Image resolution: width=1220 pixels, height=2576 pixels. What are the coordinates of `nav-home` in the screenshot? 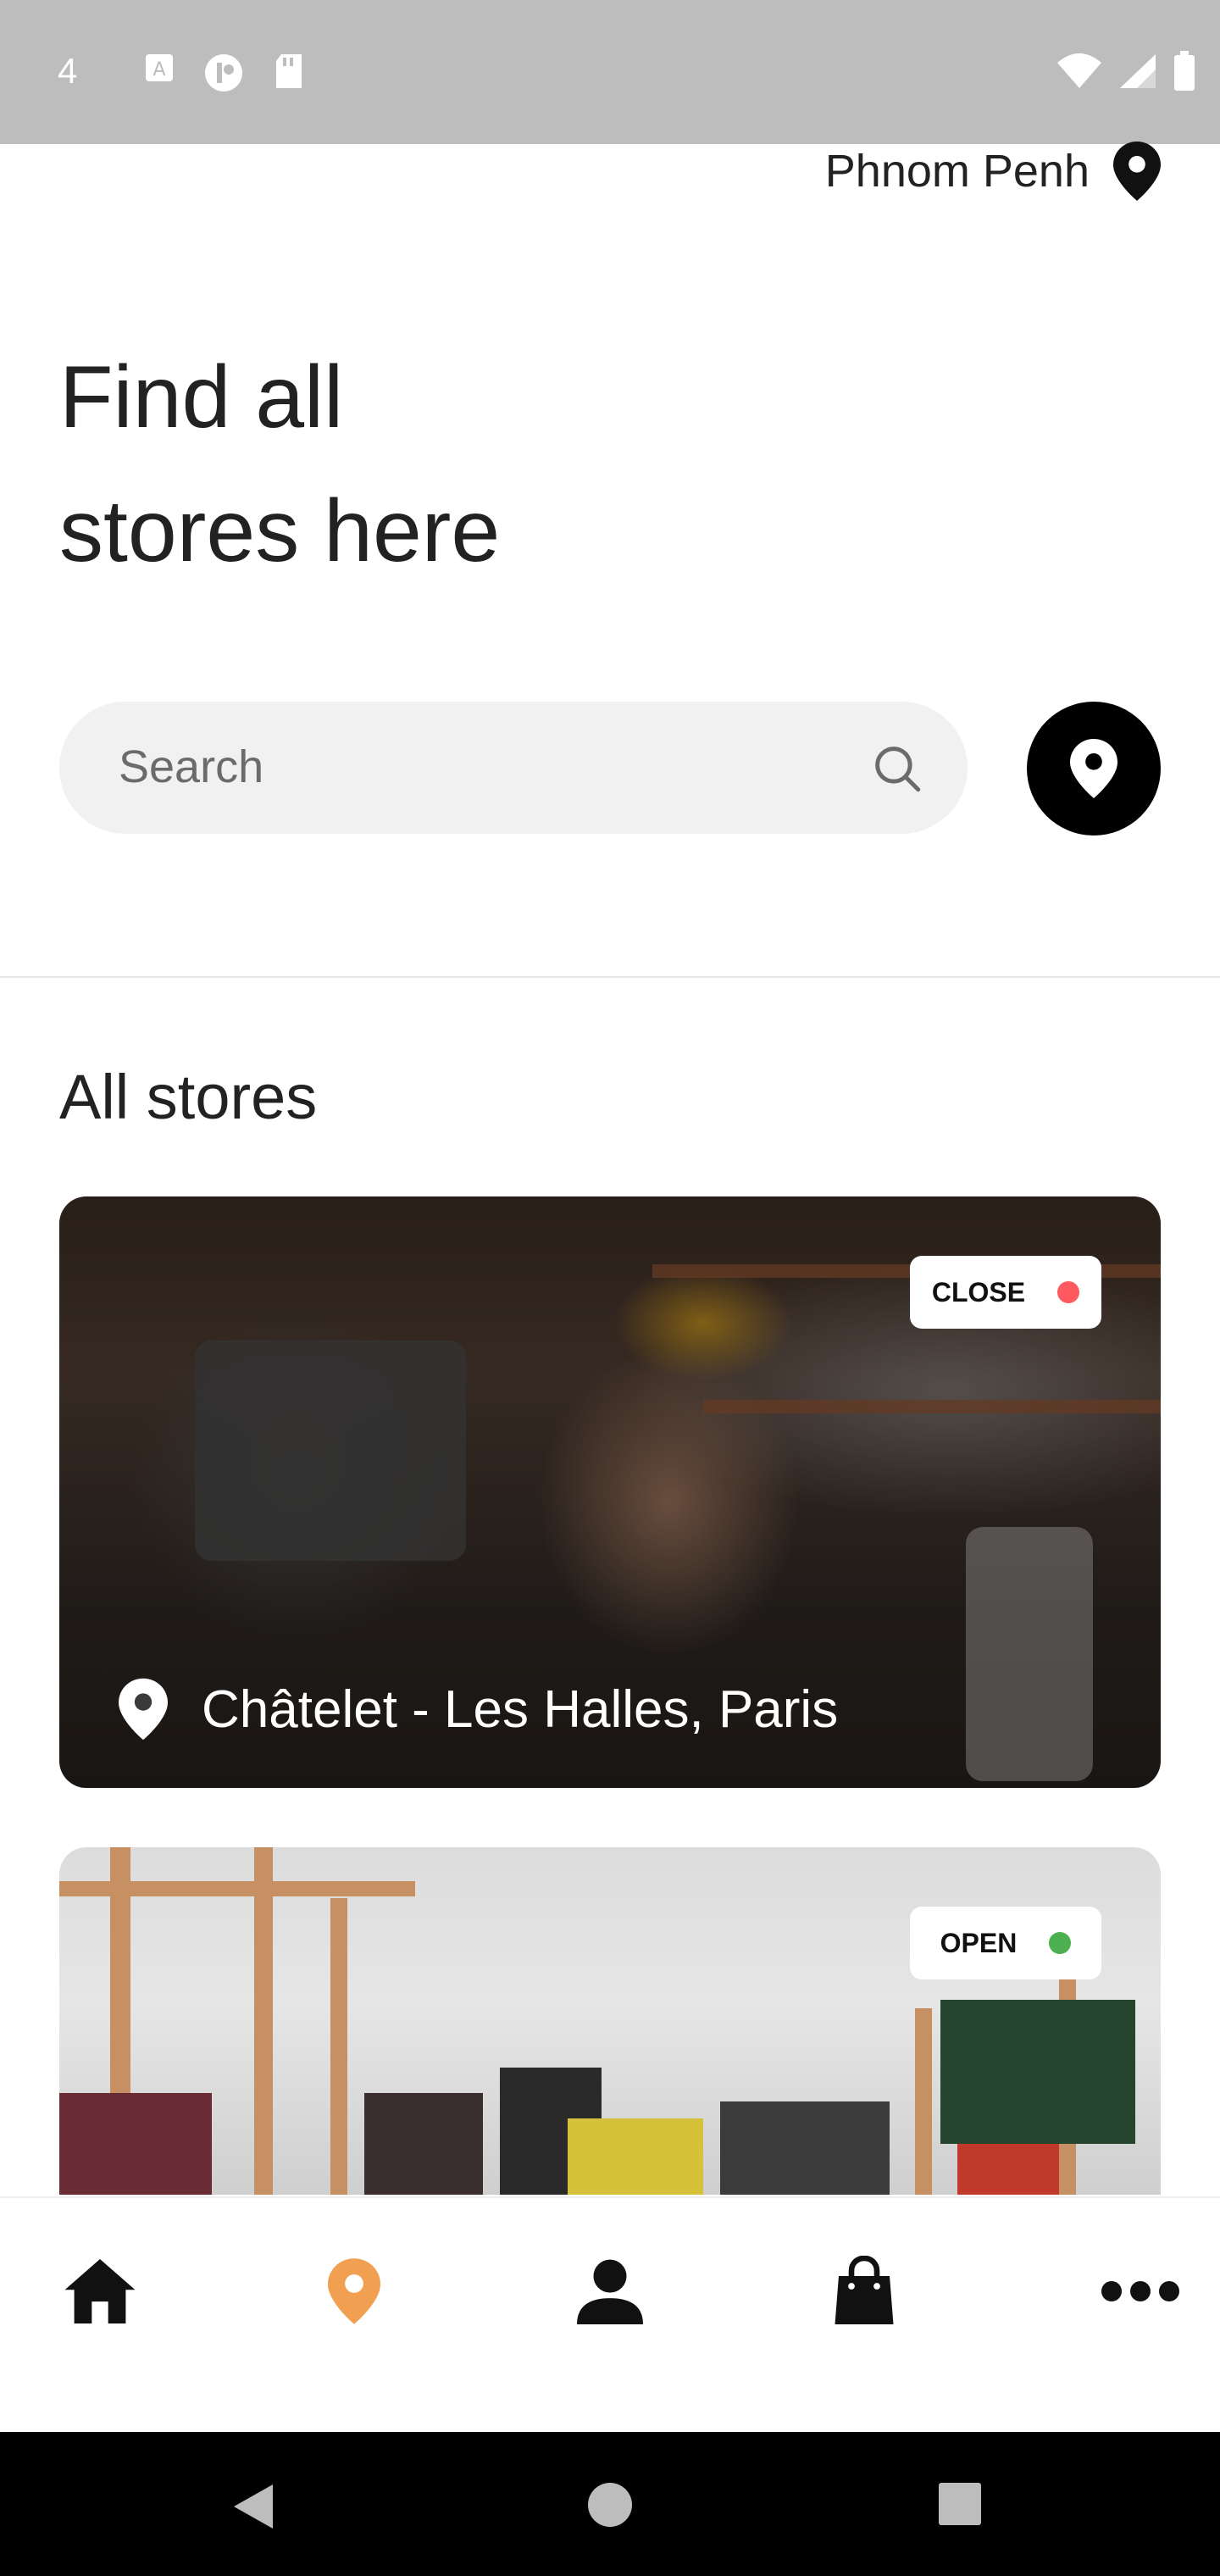 It's located at (100, 2291).